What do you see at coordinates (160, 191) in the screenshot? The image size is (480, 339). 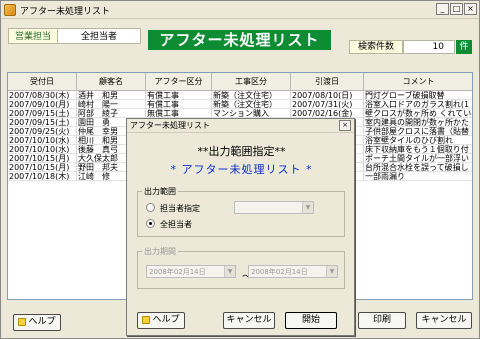 I see `output-range-legend: 出力範囲` at bounding box center [160, 191].